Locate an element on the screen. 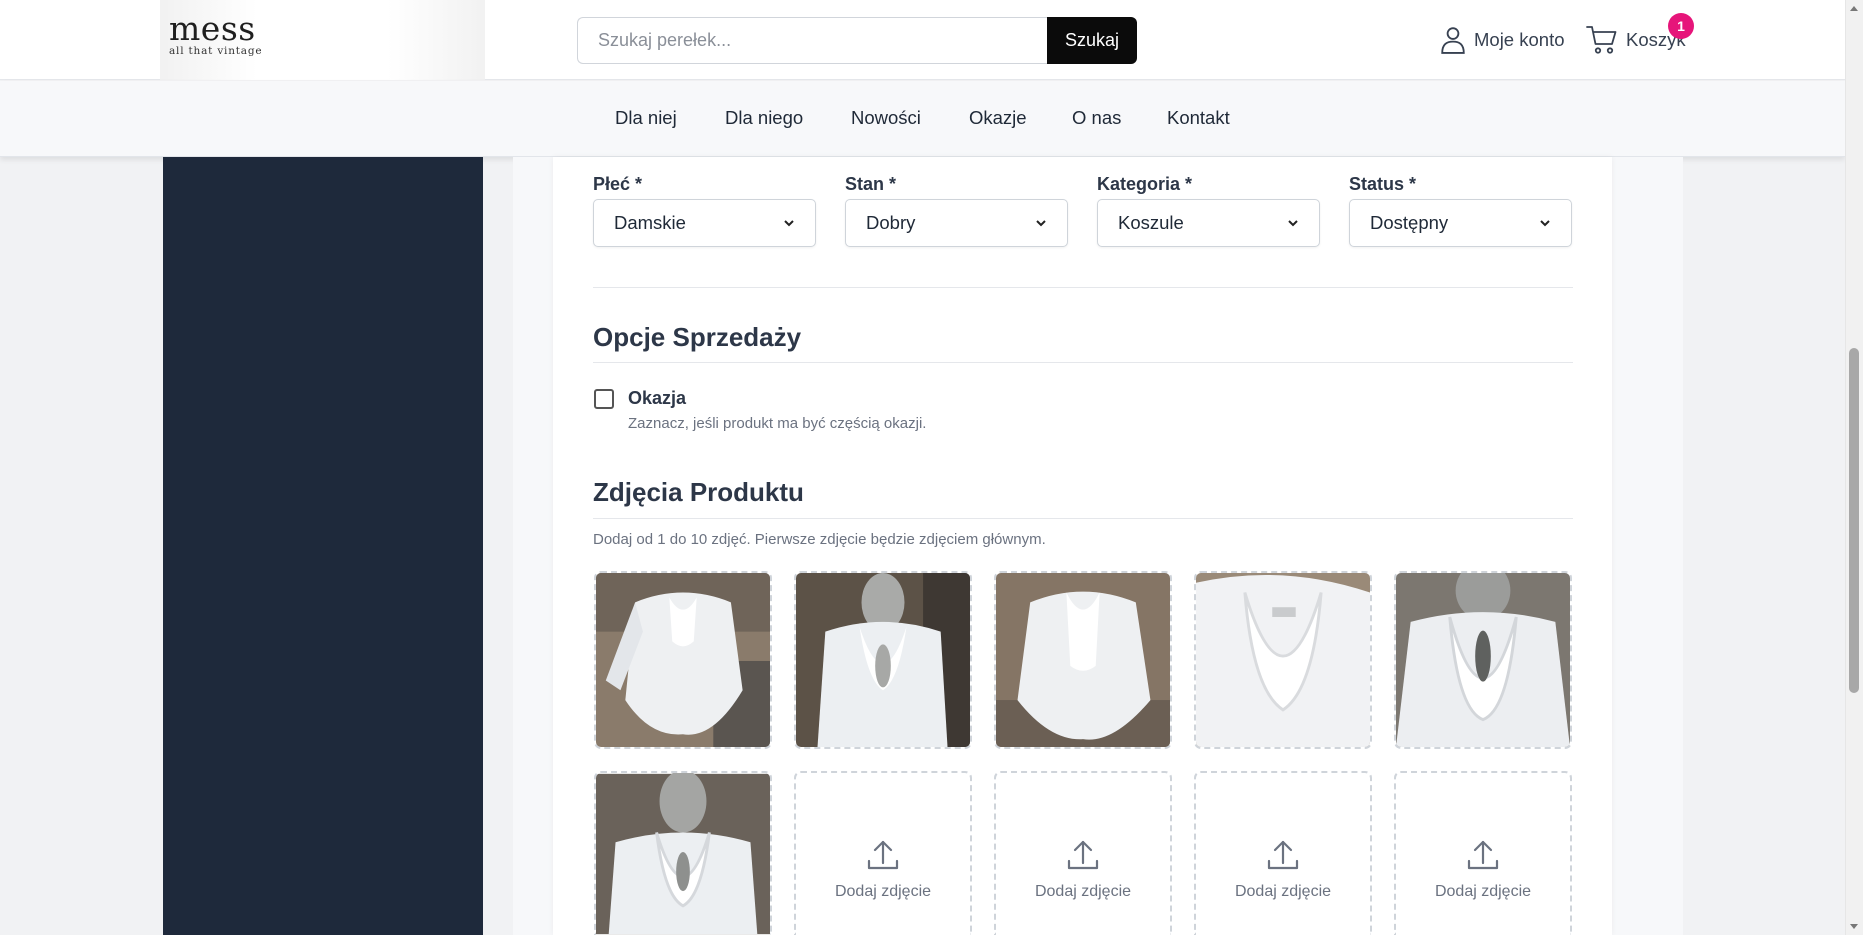 This screenshot has width=1863, height=935. status-label: Status * is located at coordinates (1383, 184).